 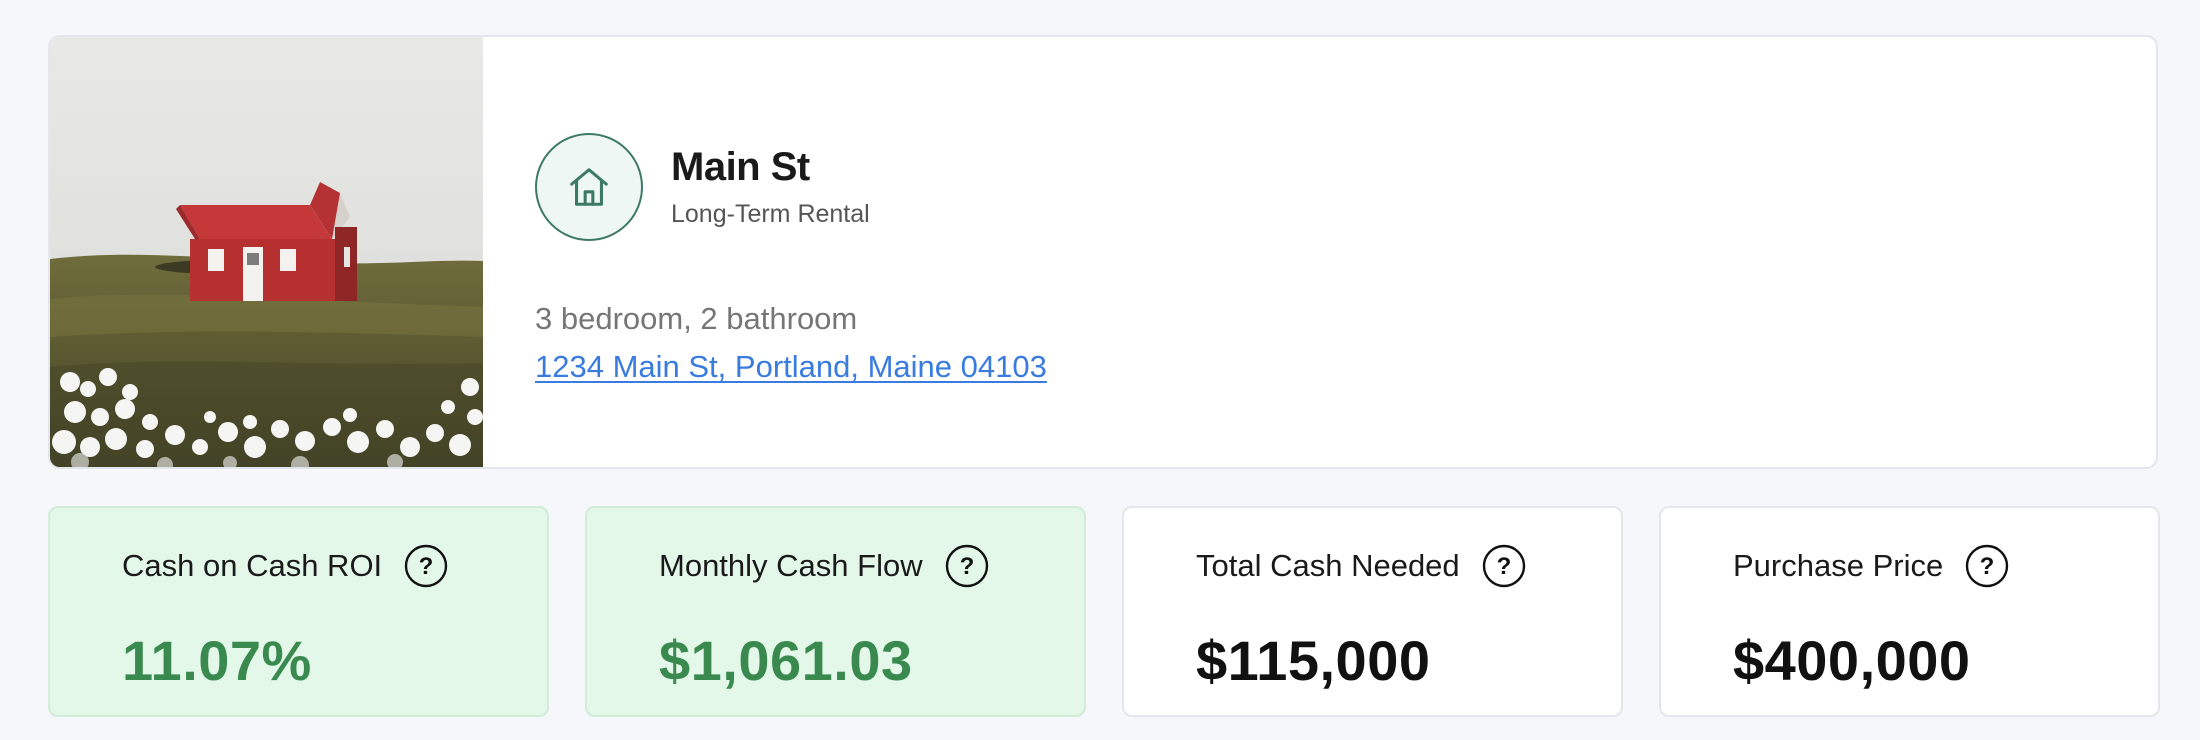 I want to click on property-photo, so click(x=266, y=252).